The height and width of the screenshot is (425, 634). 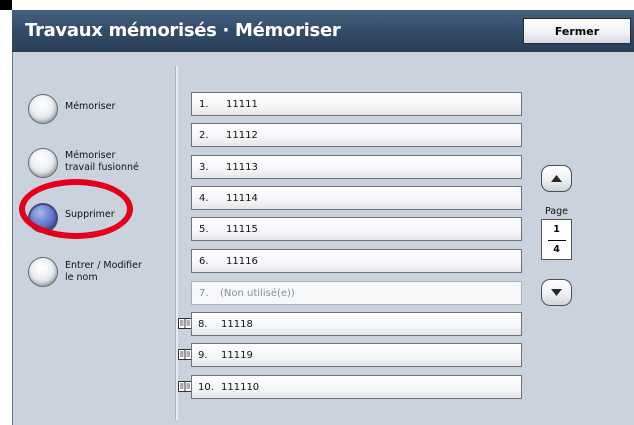 I want to click on title-bar: Travaux mémorisés · Mémoriser Fermer, so click(x=323, y=31).